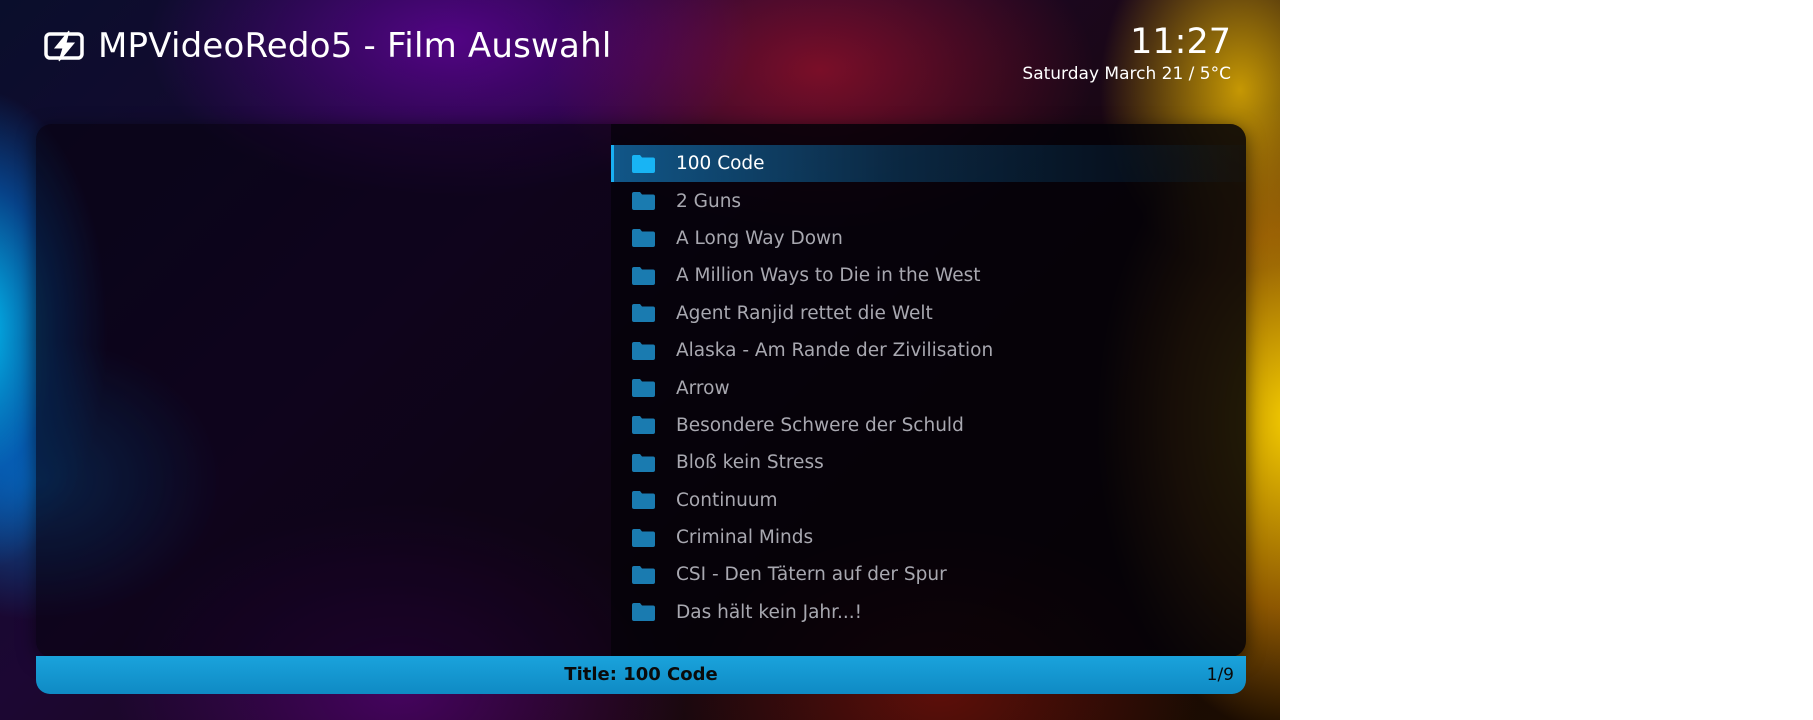 The width and height of the screenshot is (1813, 720). I want to click on list-item: Alaska - Am Rande der Zivilisation, so click(928, 350).